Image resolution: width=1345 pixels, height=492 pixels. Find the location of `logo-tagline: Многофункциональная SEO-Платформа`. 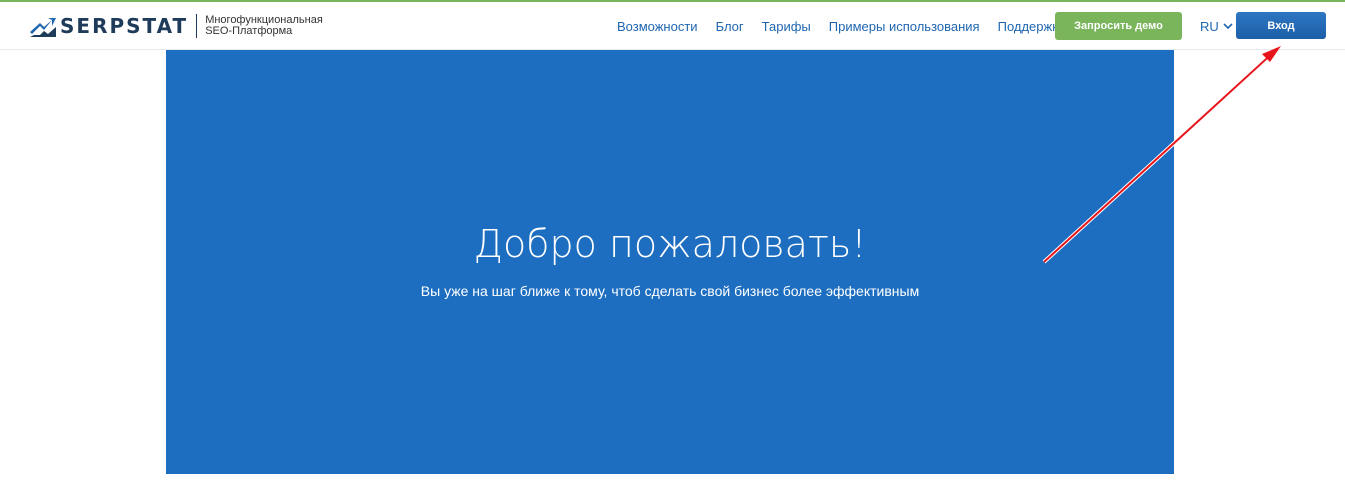

logo-tagline: Многофункциональная SEO-Платформа is located at coordinates (264, 25).